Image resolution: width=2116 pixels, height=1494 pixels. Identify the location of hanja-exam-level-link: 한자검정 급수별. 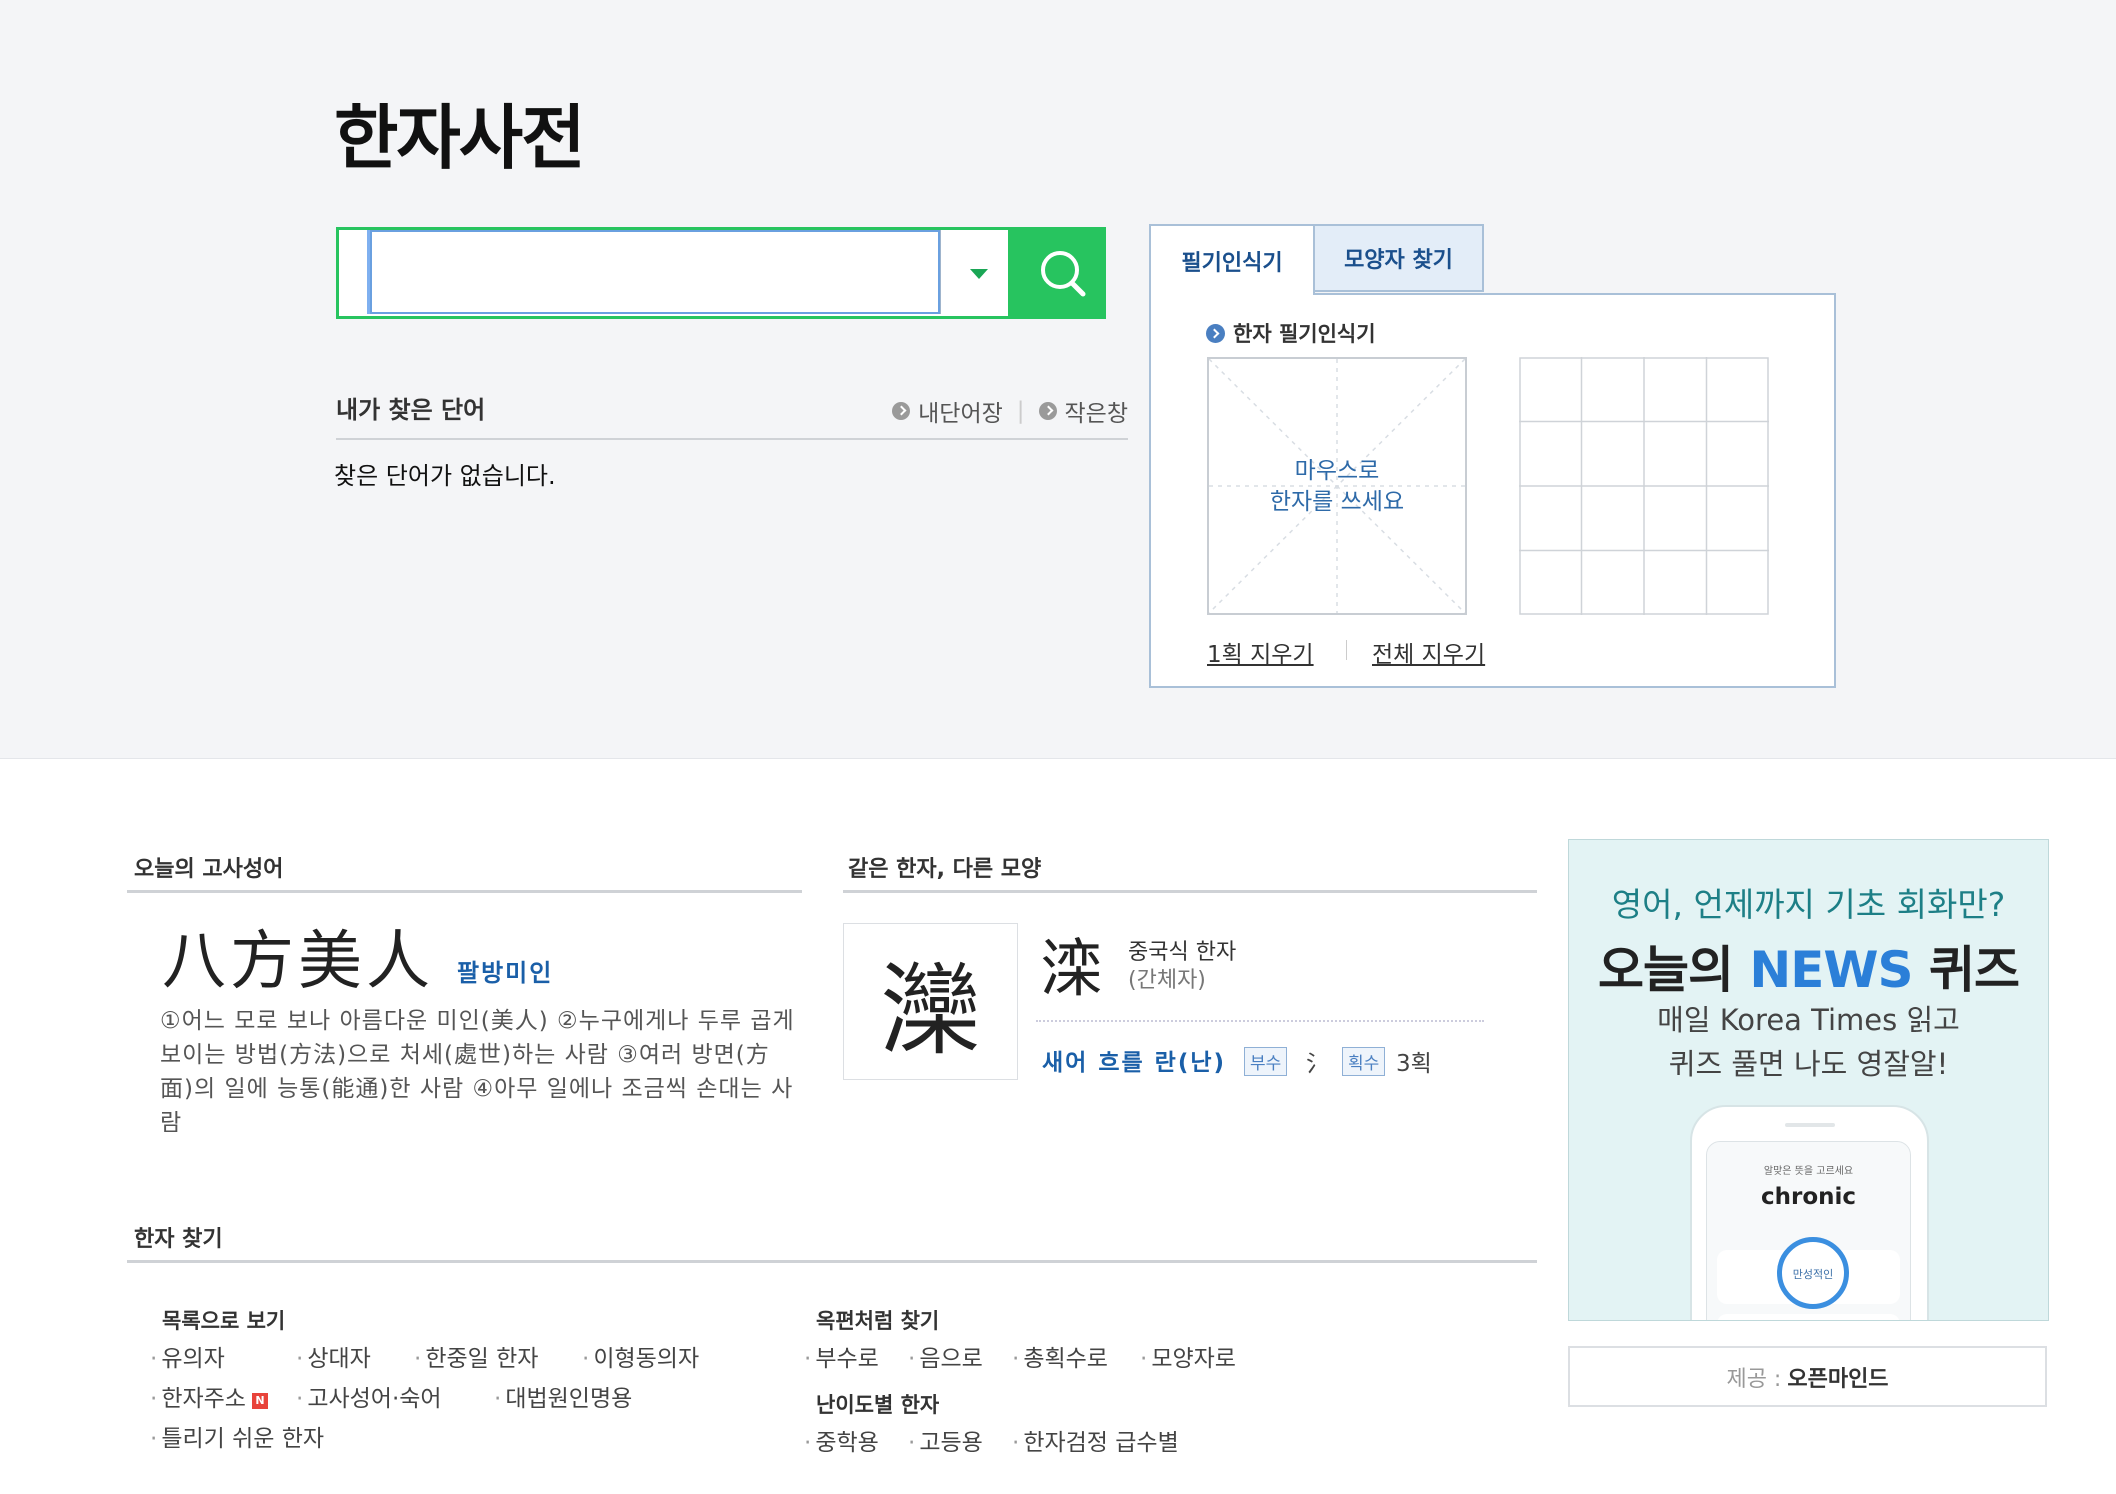
(1095, 1440).